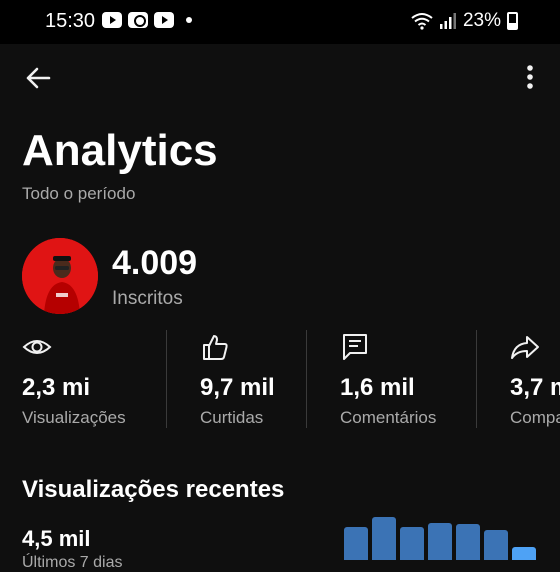 The height and width of the screenshot is (572, 560). I want to click on stat-value: 3,7 m, so click(535, 387).